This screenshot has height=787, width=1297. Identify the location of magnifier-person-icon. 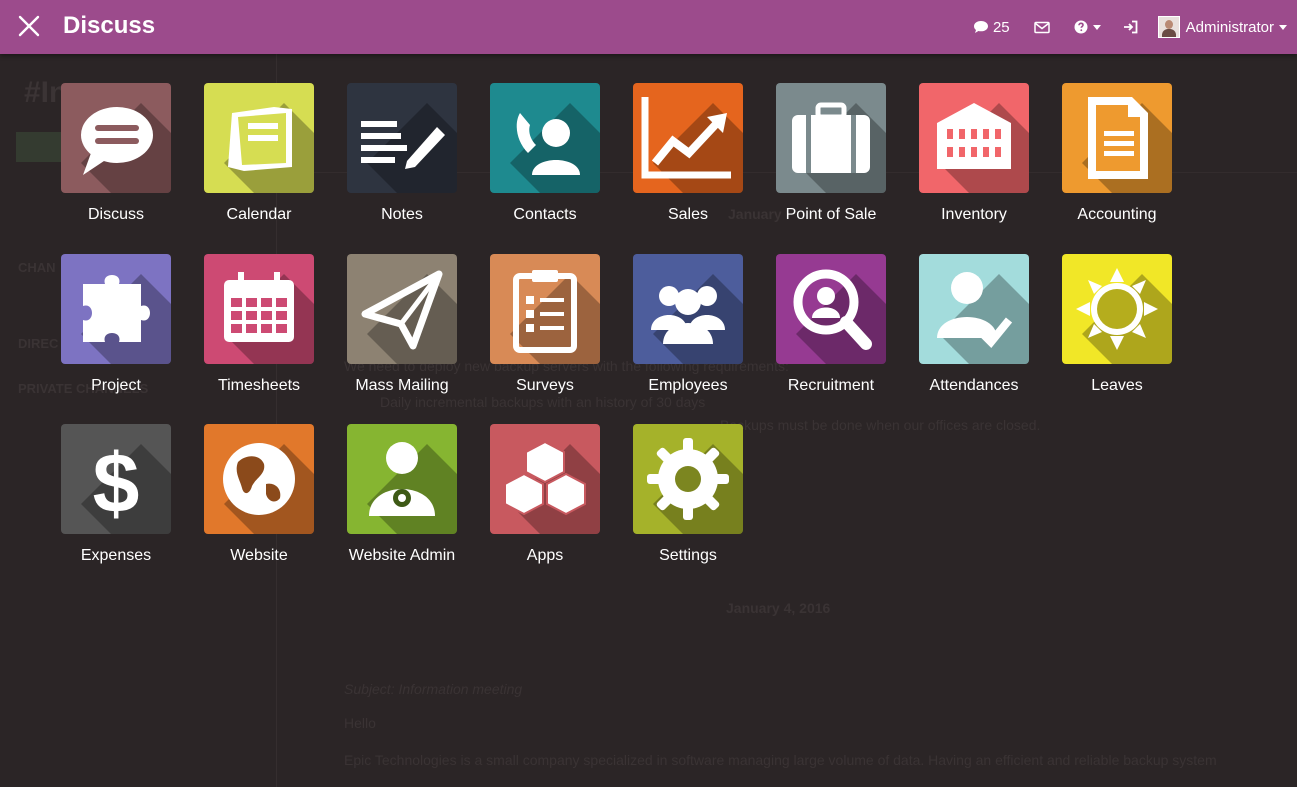
(839, 316).